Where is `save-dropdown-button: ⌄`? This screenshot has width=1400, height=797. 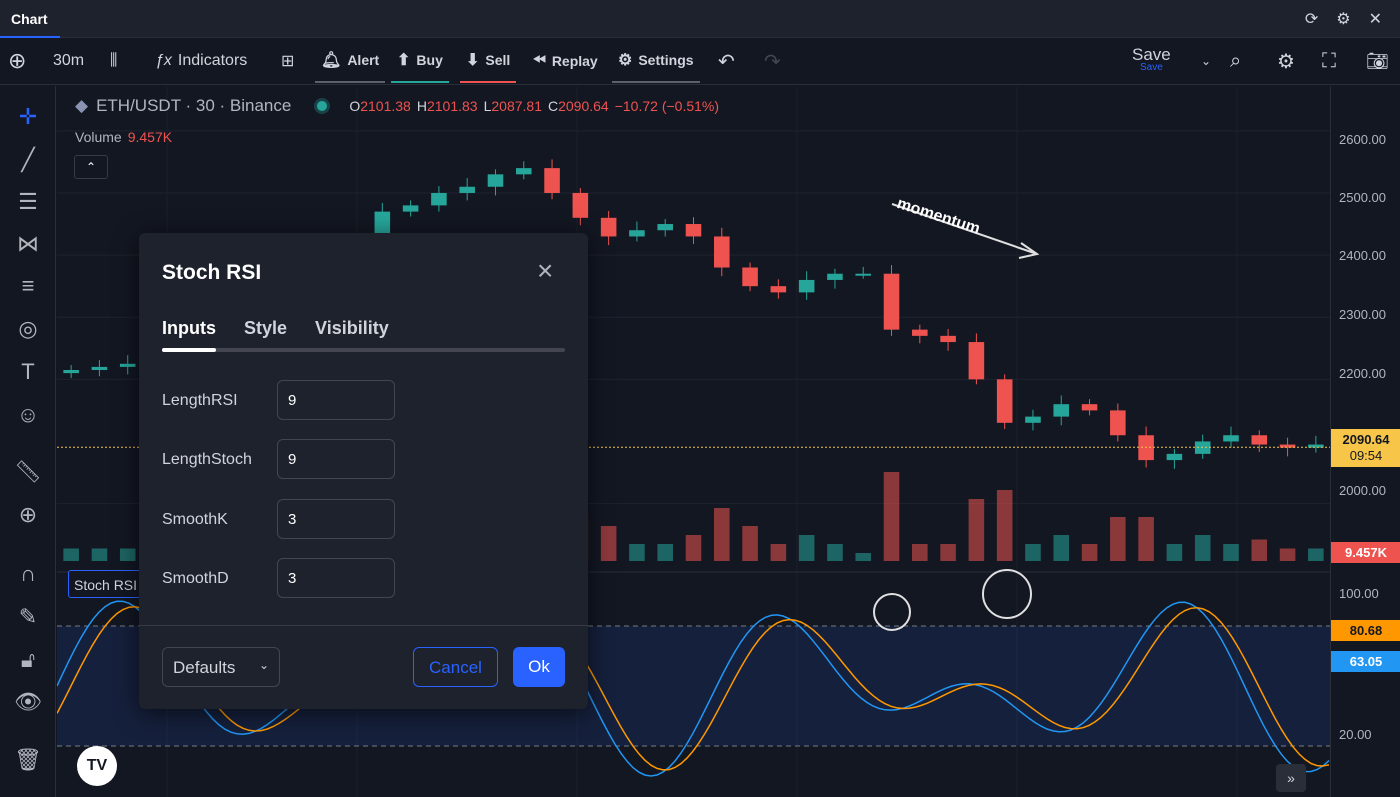 save-dropdown-button: ⌄ is located at coordinates (1206, 61).